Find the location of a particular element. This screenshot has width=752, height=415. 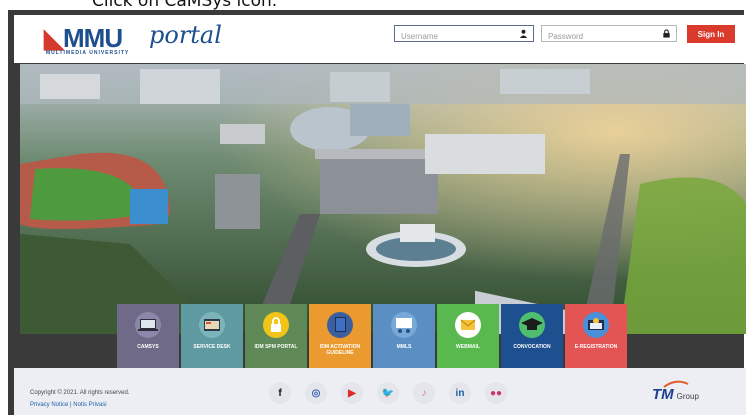

social-links: f ◎ ▶ 🐦 ♪ in ●● is located at coordinates (388, 393).